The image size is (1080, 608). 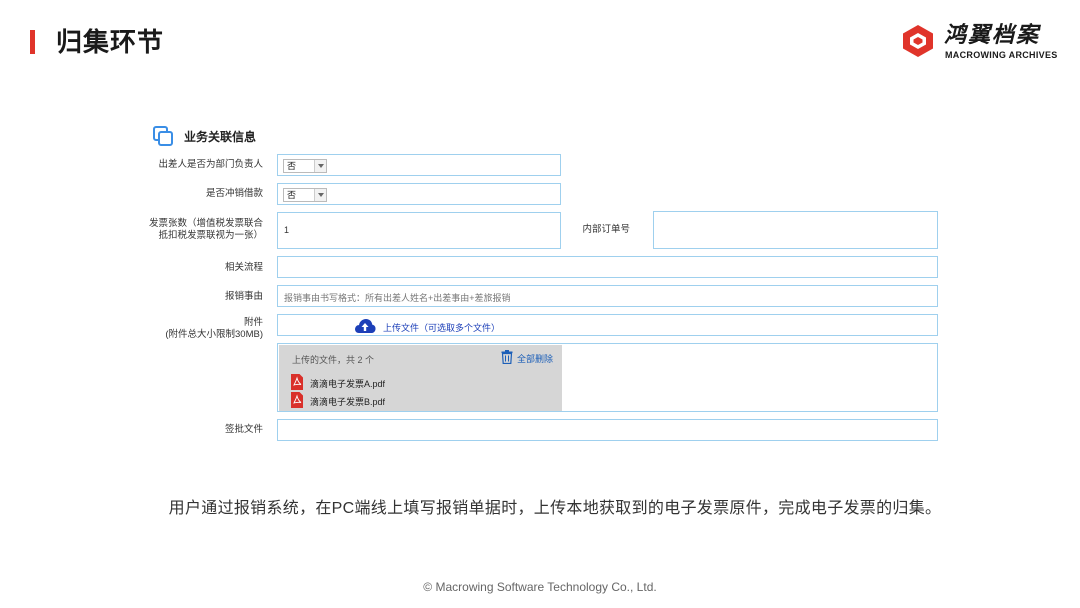 What do you see at coordinates (419, 165) in the screenshot?
I see `dept-head-field: 否` at bounding box center [419, 165].